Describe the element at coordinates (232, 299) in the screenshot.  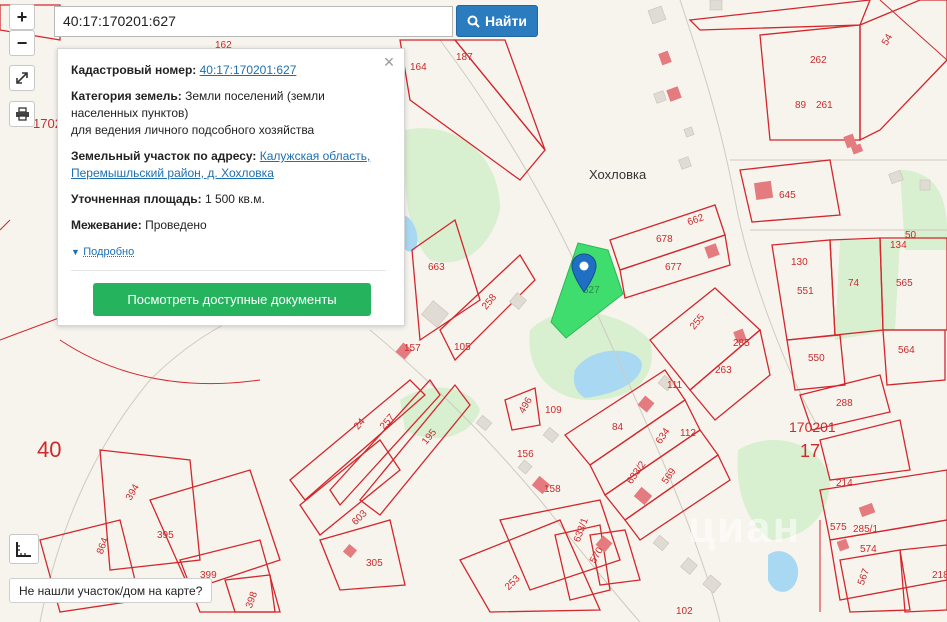
I see `view-documents-button: Посмотреть доступные документы` at that location.